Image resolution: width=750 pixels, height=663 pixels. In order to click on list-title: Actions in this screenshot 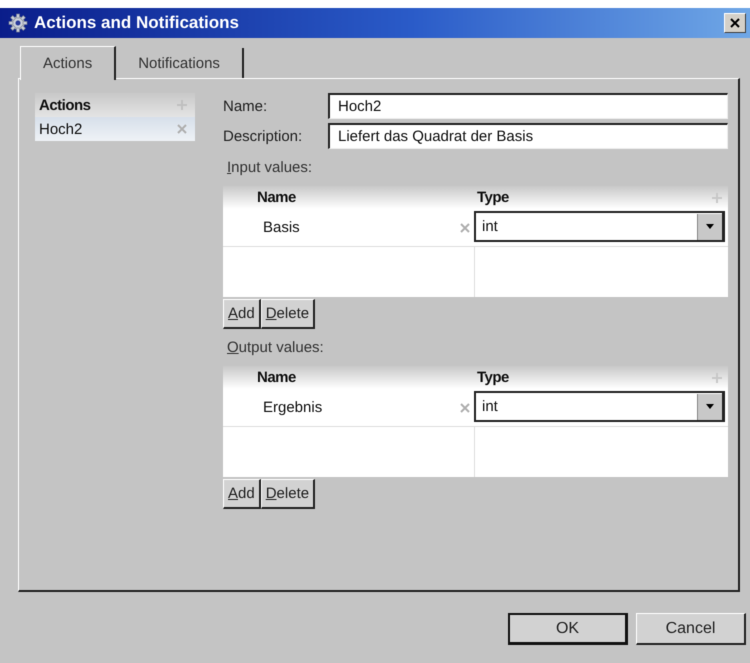, I will do `click(65, 105)`.